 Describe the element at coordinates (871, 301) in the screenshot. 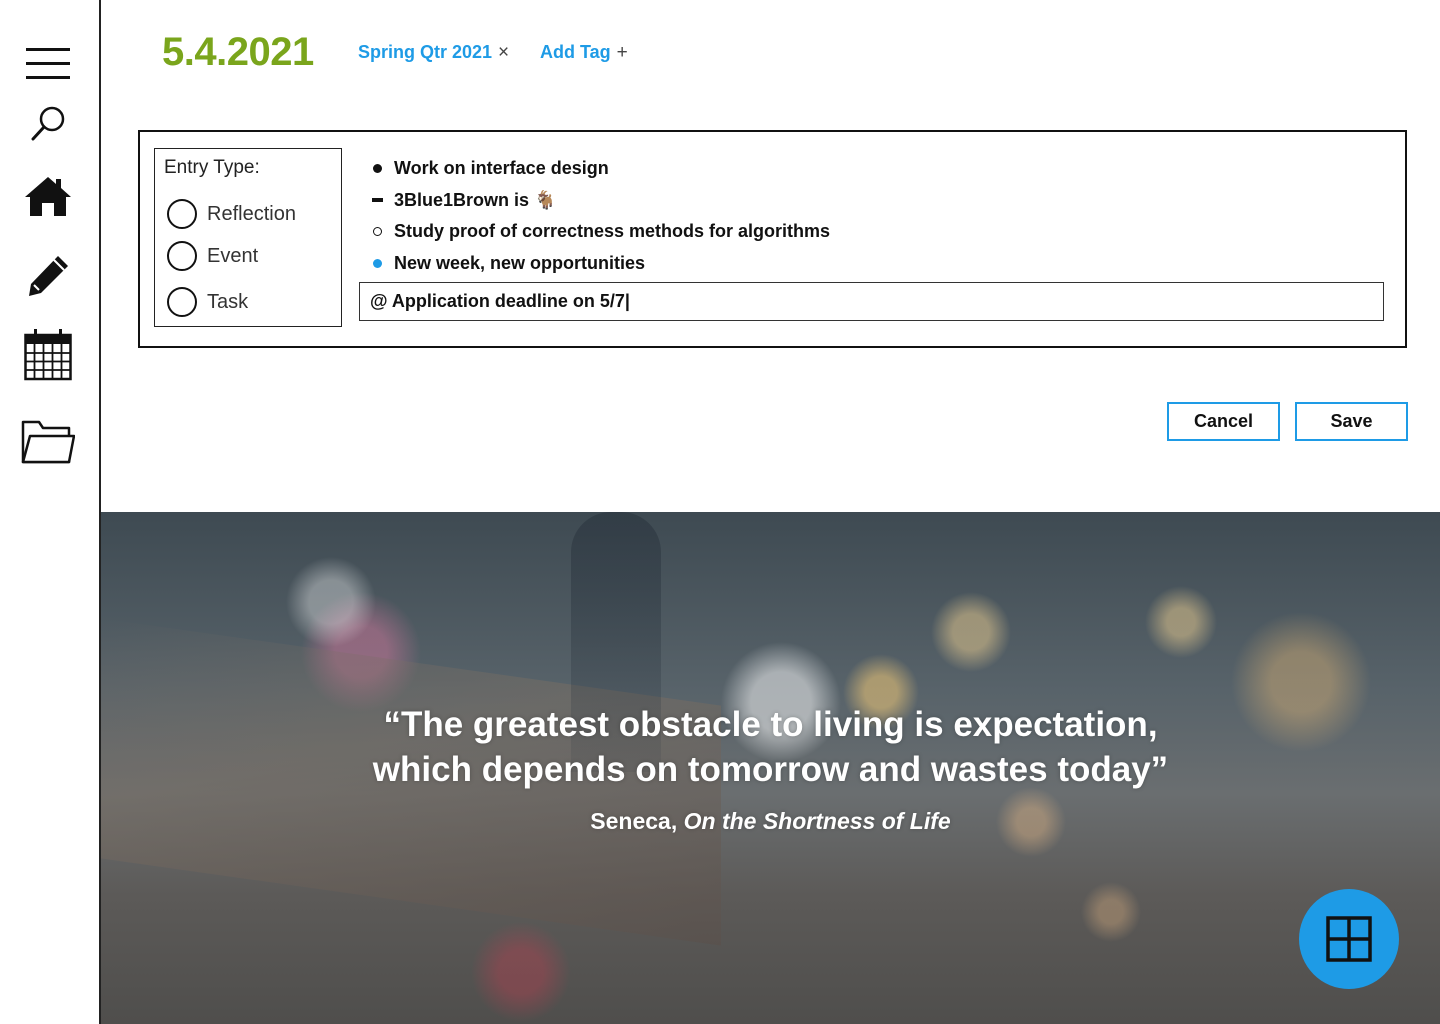

I see `entry-input` at that location.